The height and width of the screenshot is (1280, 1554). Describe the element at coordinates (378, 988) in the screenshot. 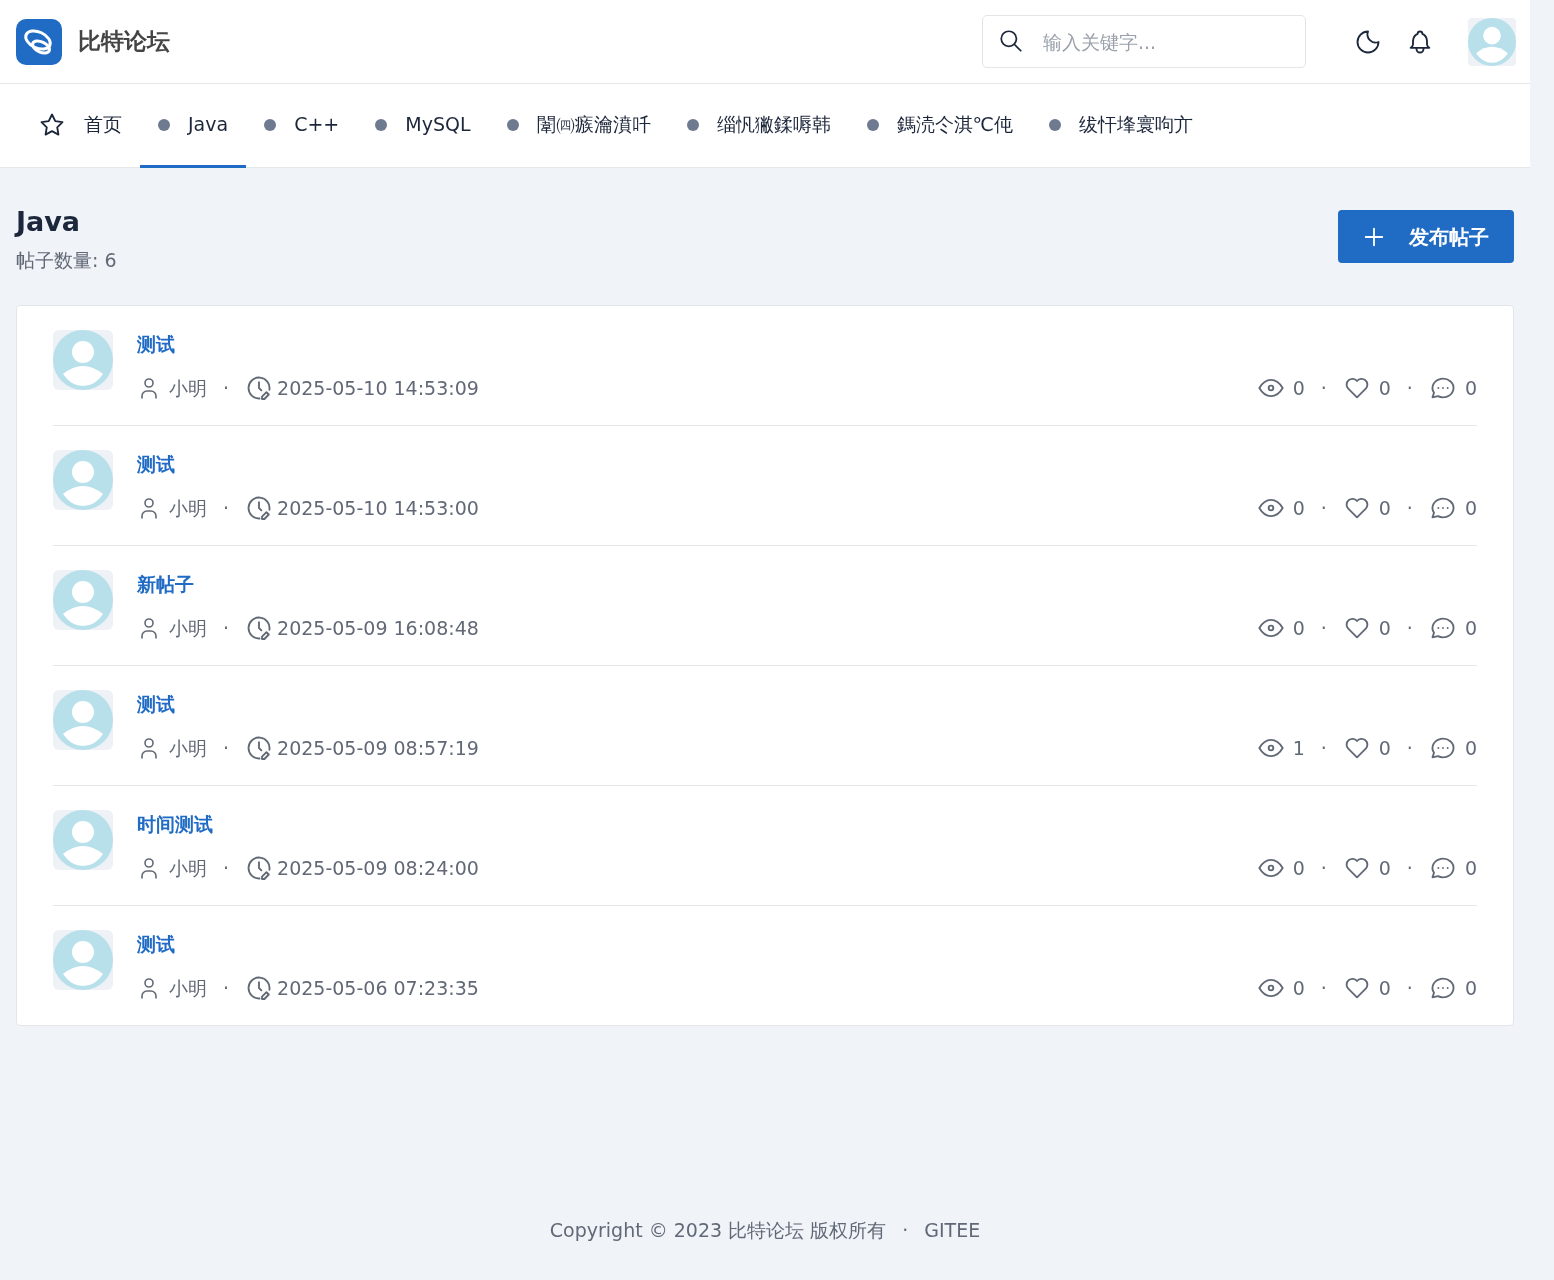

I see `post-time: 2025-05-06 07:23:35` at that location.